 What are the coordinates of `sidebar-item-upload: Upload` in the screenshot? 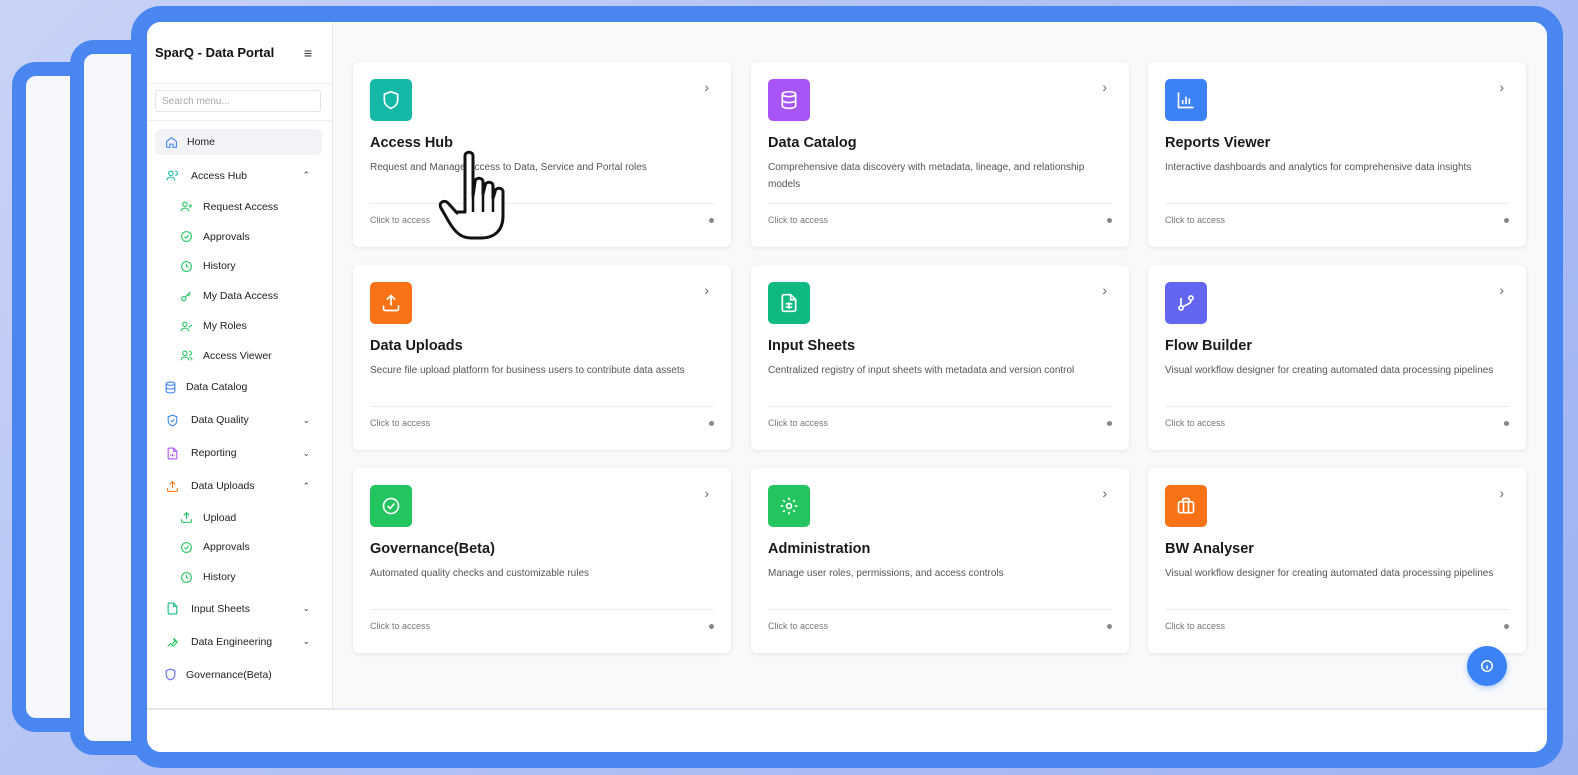 It's located at (239, 518).